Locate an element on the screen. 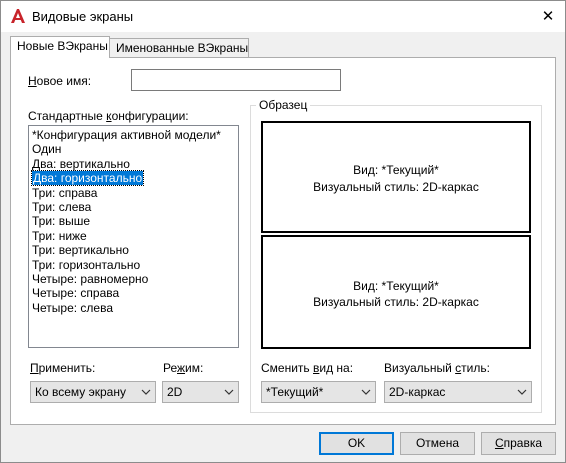 The image size is (566, 463). list-item-selected: Два: горизонтально is located at coordinates (133, 178).